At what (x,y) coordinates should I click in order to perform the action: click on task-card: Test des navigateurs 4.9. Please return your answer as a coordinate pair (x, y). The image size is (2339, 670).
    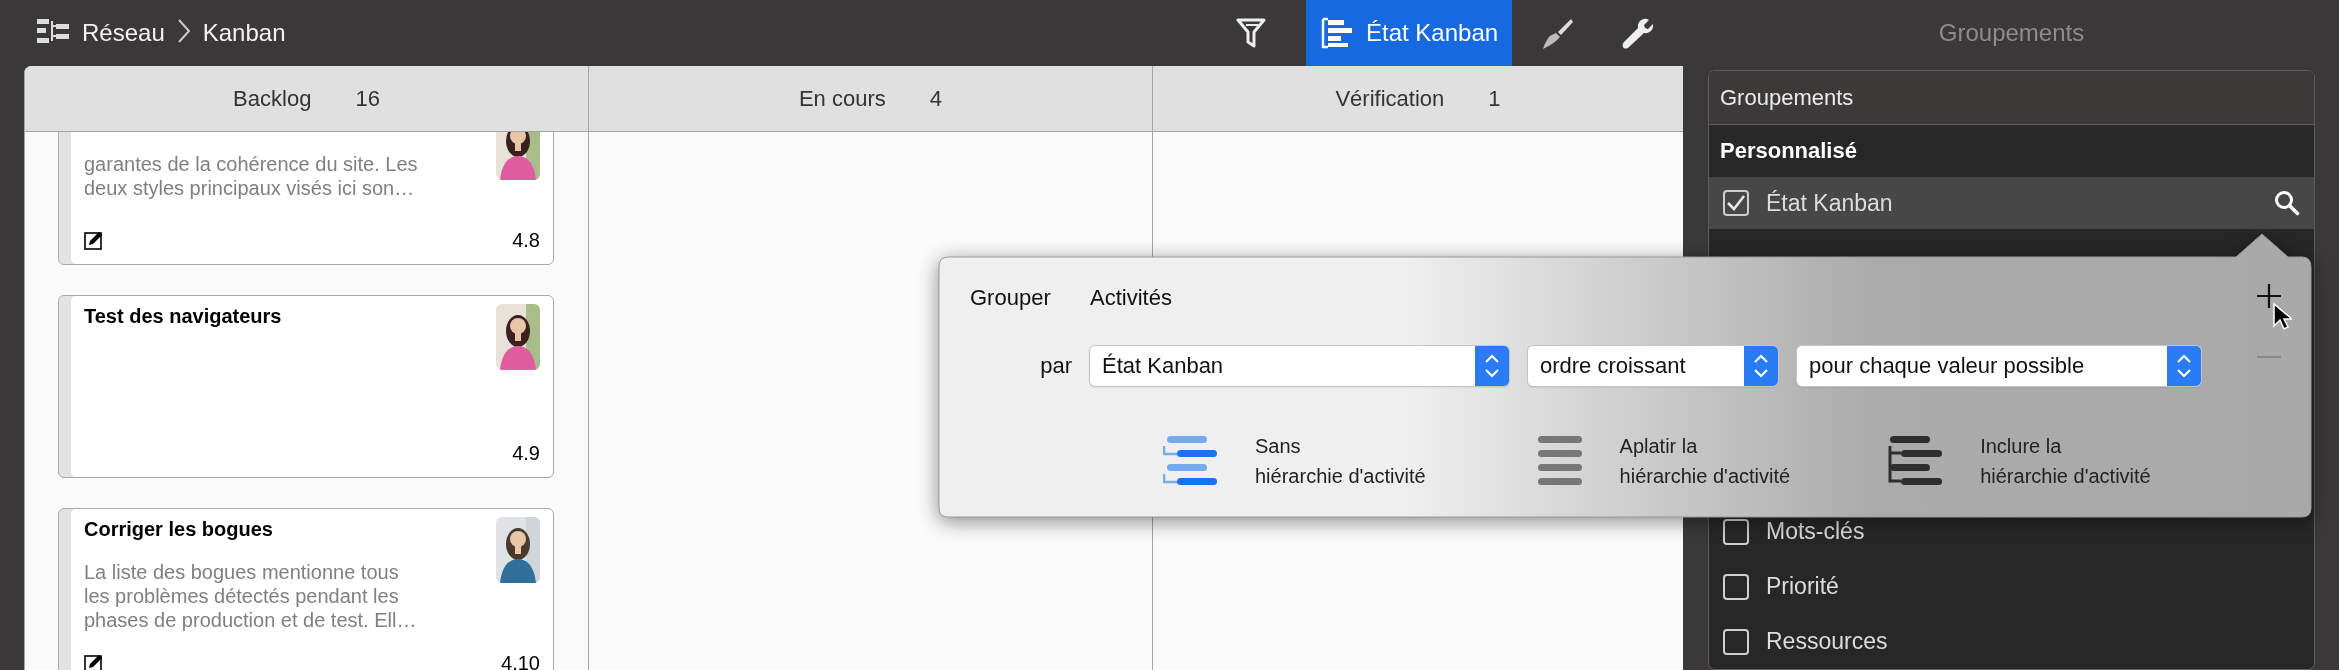
    Looking at the image, I should click on (306, 386).